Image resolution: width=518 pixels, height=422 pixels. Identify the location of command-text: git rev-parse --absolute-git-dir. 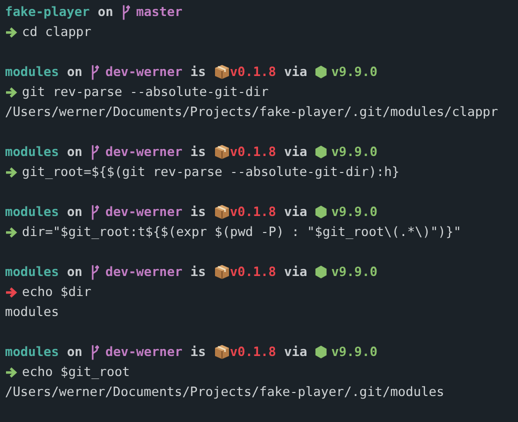
(145, 92).